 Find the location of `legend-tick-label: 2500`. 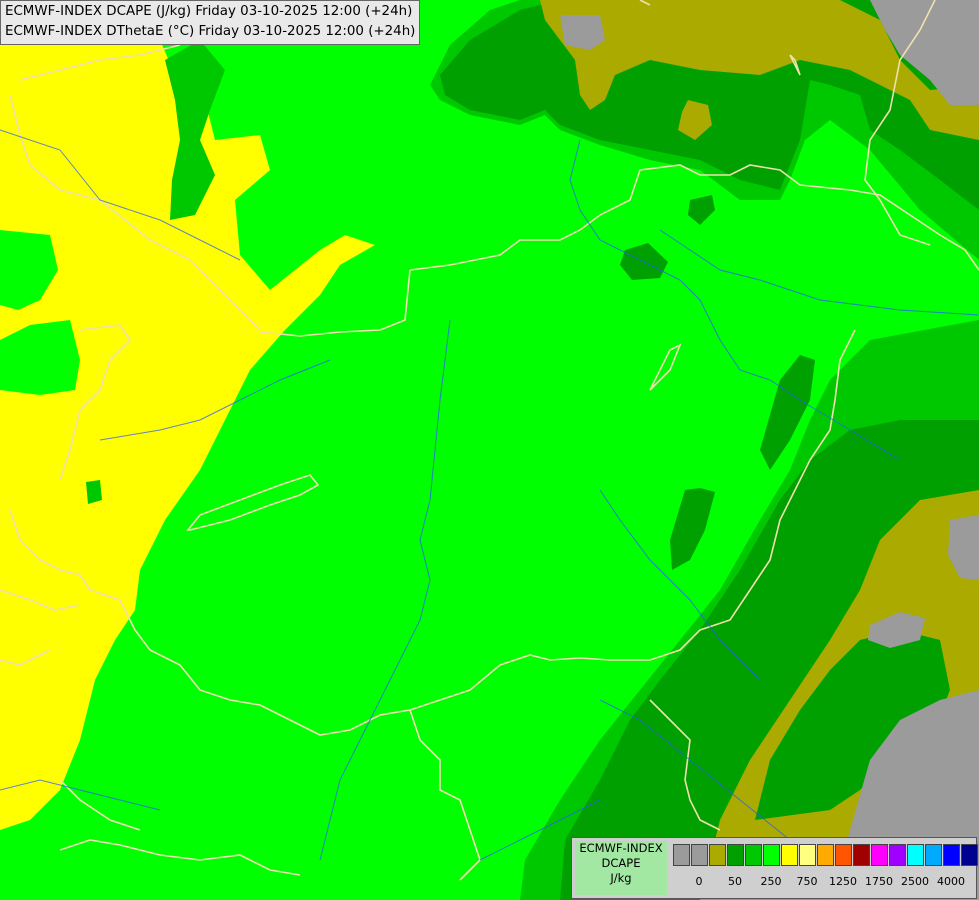

legend-tick-label: 2500 is located at coordinates (915, 881).